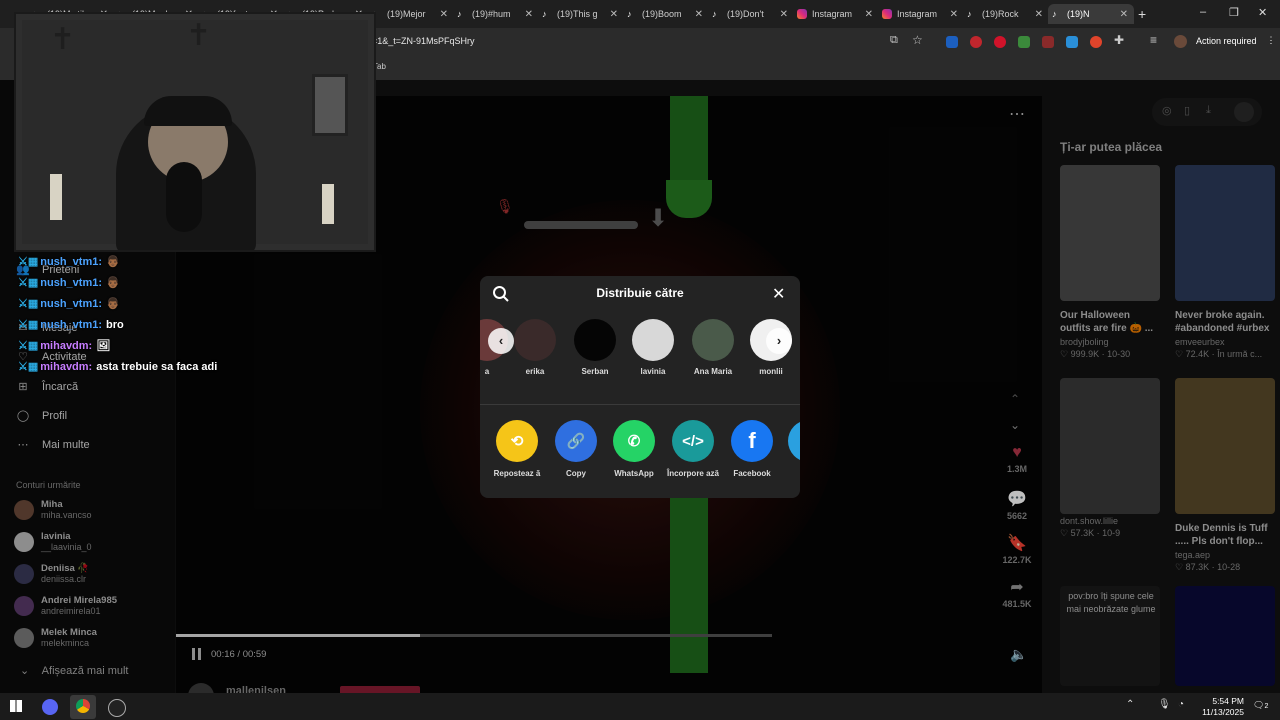  What do you see at coordinates (653, 371) in the screenshot?
I see `contact-name: lavinia` at bounding box center [653, 371].